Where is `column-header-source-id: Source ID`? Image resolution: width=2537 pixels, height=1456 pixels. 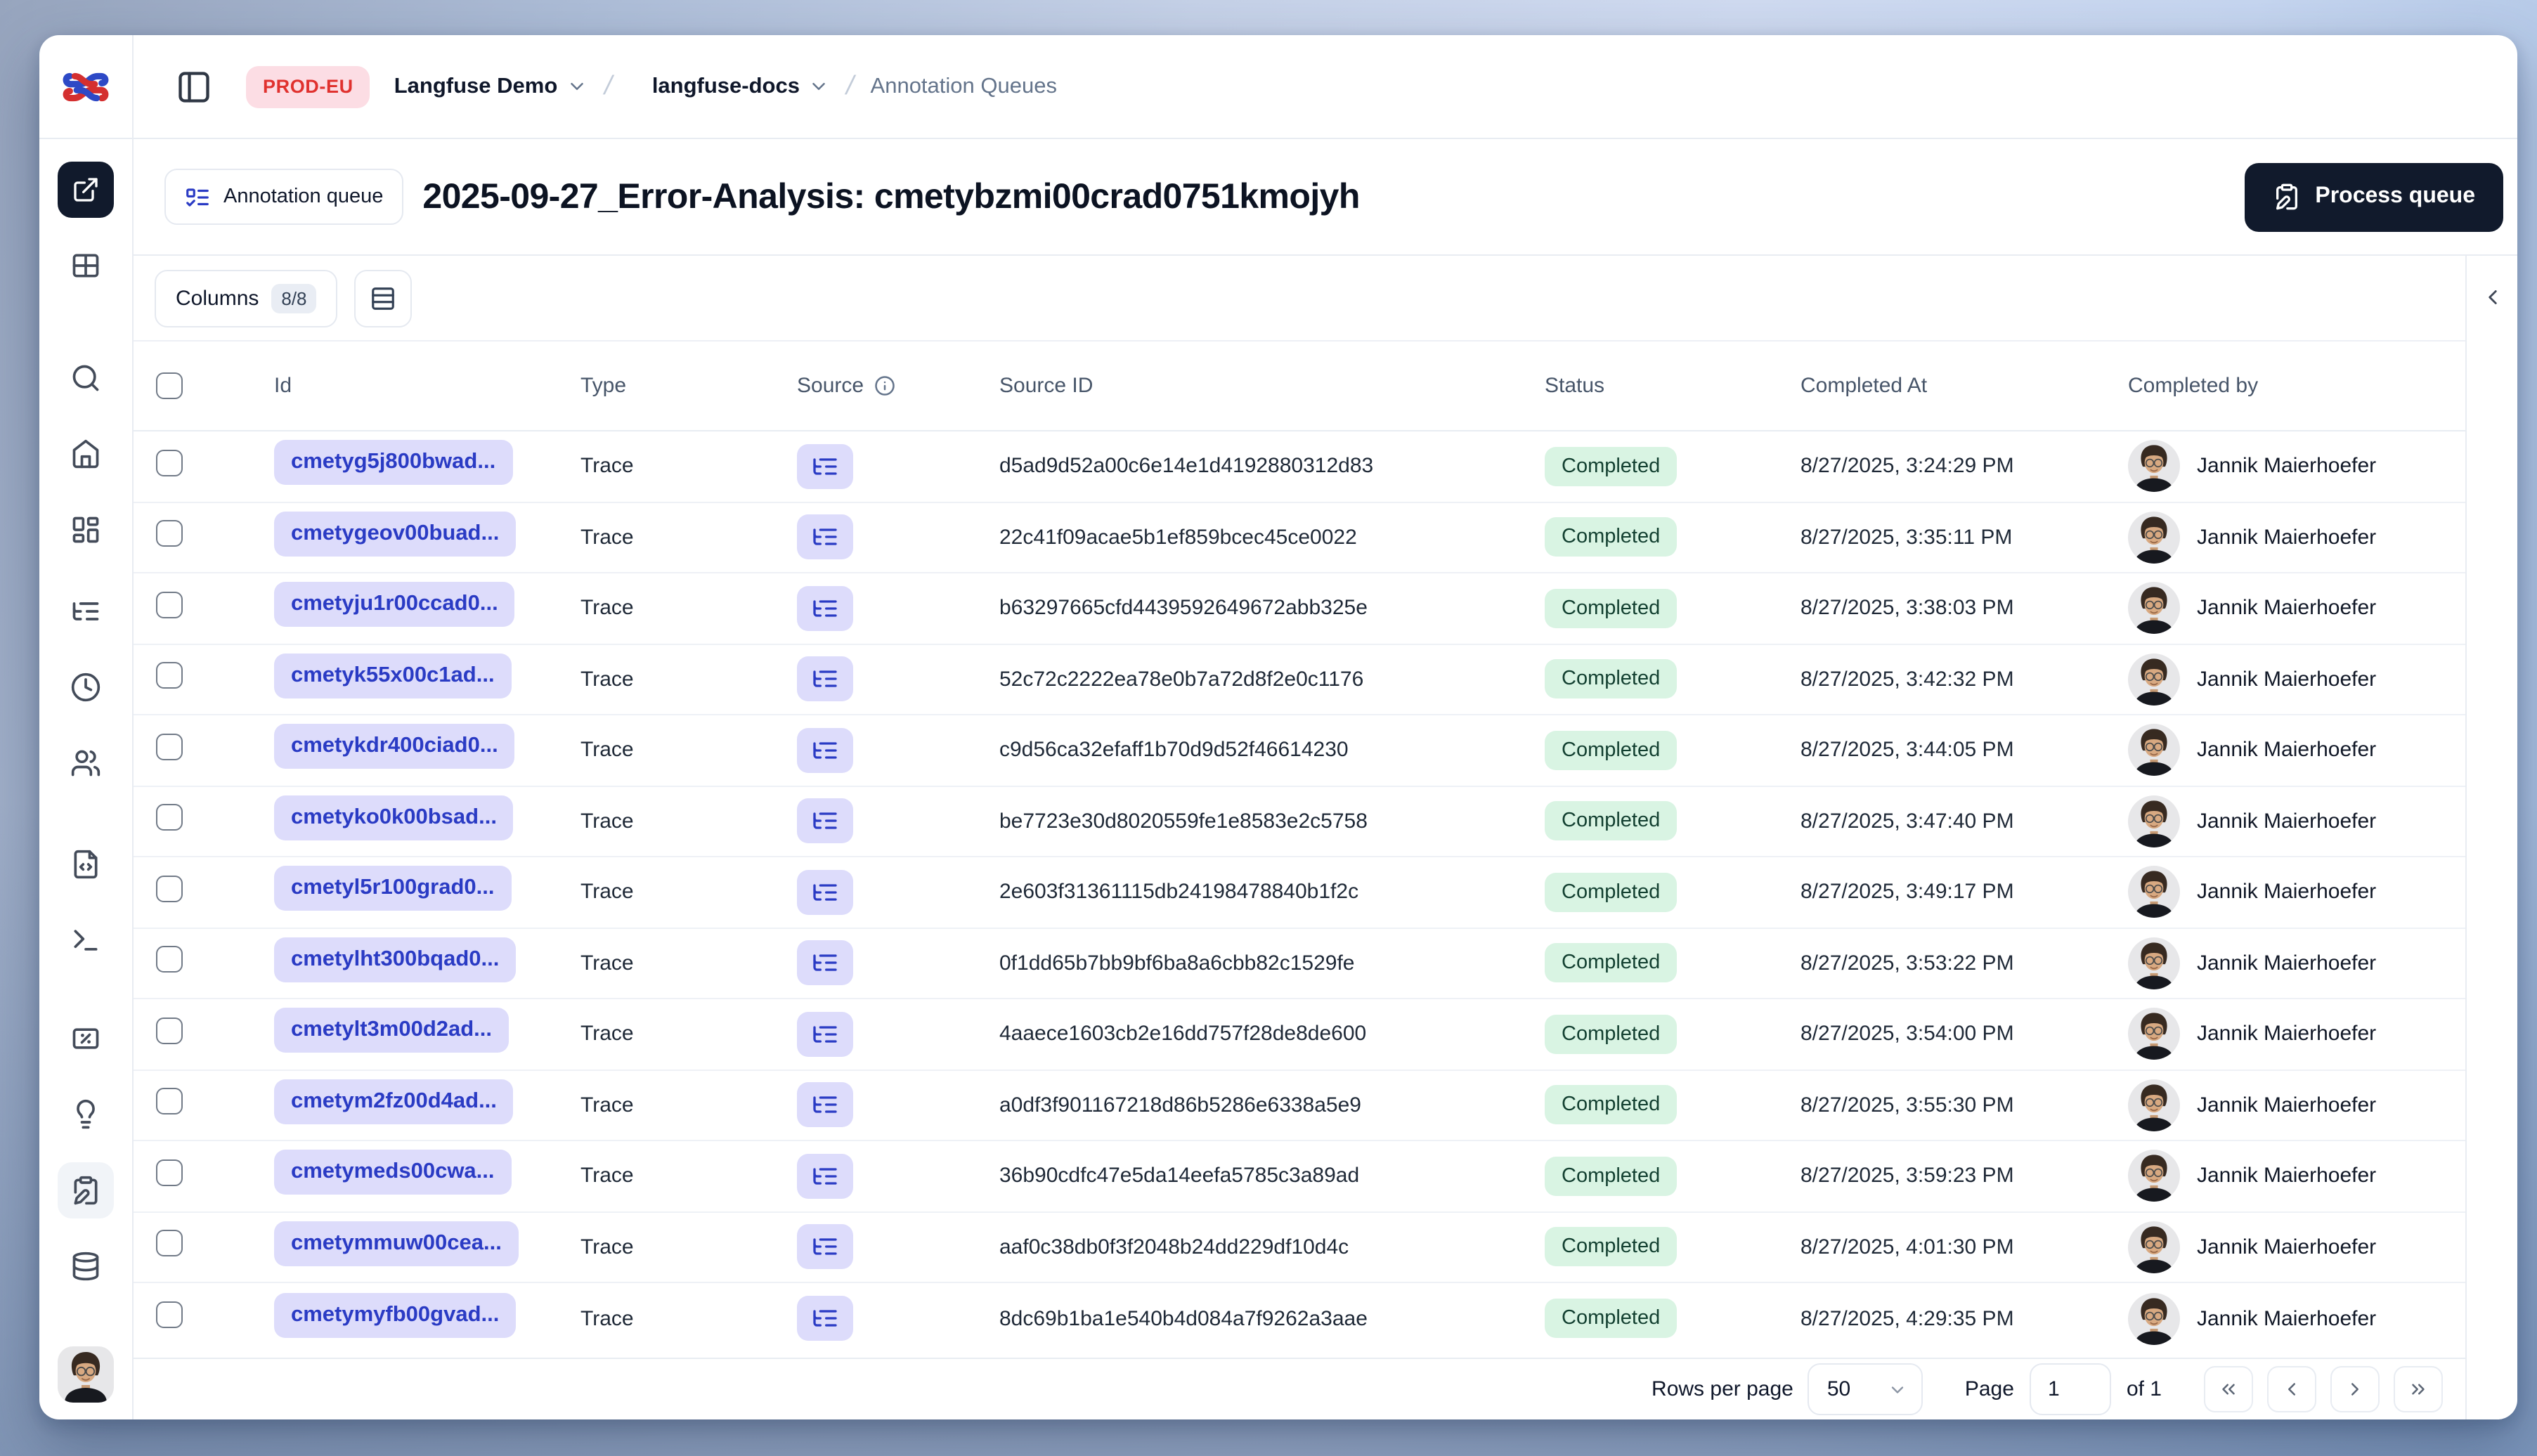 column-header-source-id: Source ID is located at coordinates (1272, 386).